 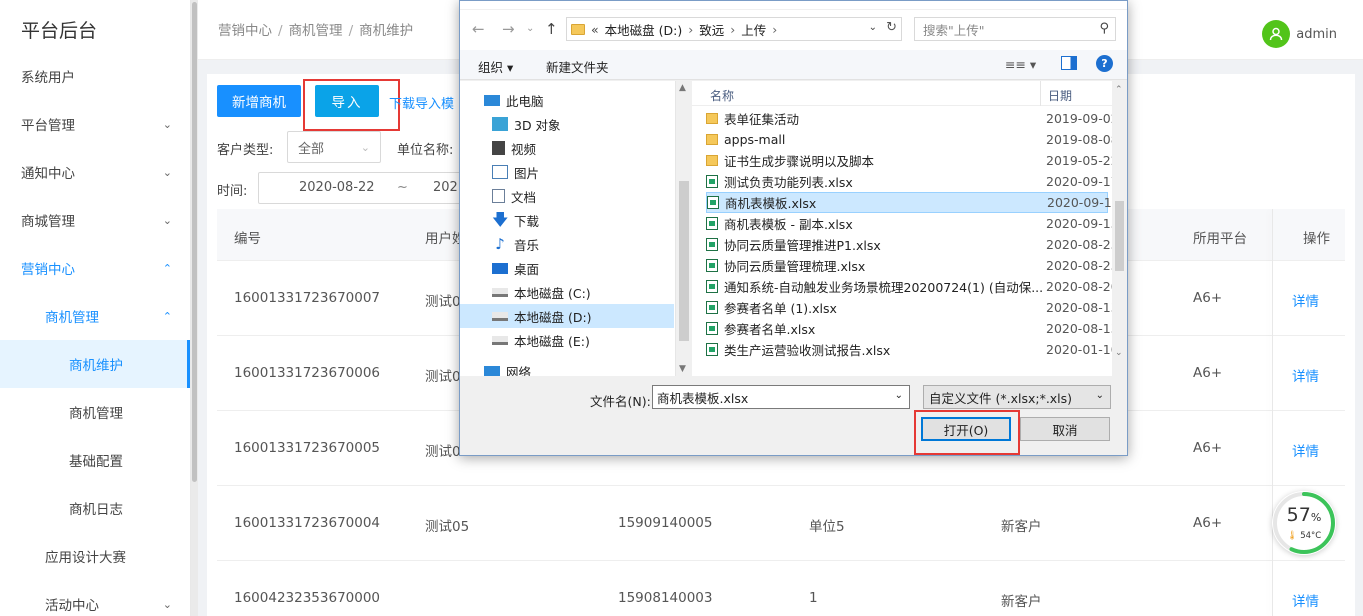 What do you see at coordinates (95, 412) in the screenshot?
I see `sidebar-item-opportunity-admin: 商机管理` at bounding box center [95, 412].